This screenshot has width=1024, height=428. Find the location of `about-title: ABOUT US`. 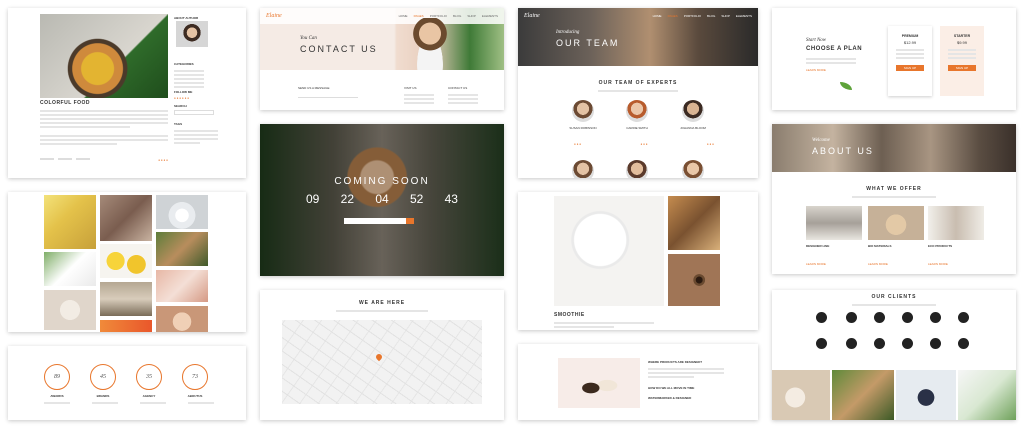

about-title: ABOUT US is located at coordinates (843, 151).